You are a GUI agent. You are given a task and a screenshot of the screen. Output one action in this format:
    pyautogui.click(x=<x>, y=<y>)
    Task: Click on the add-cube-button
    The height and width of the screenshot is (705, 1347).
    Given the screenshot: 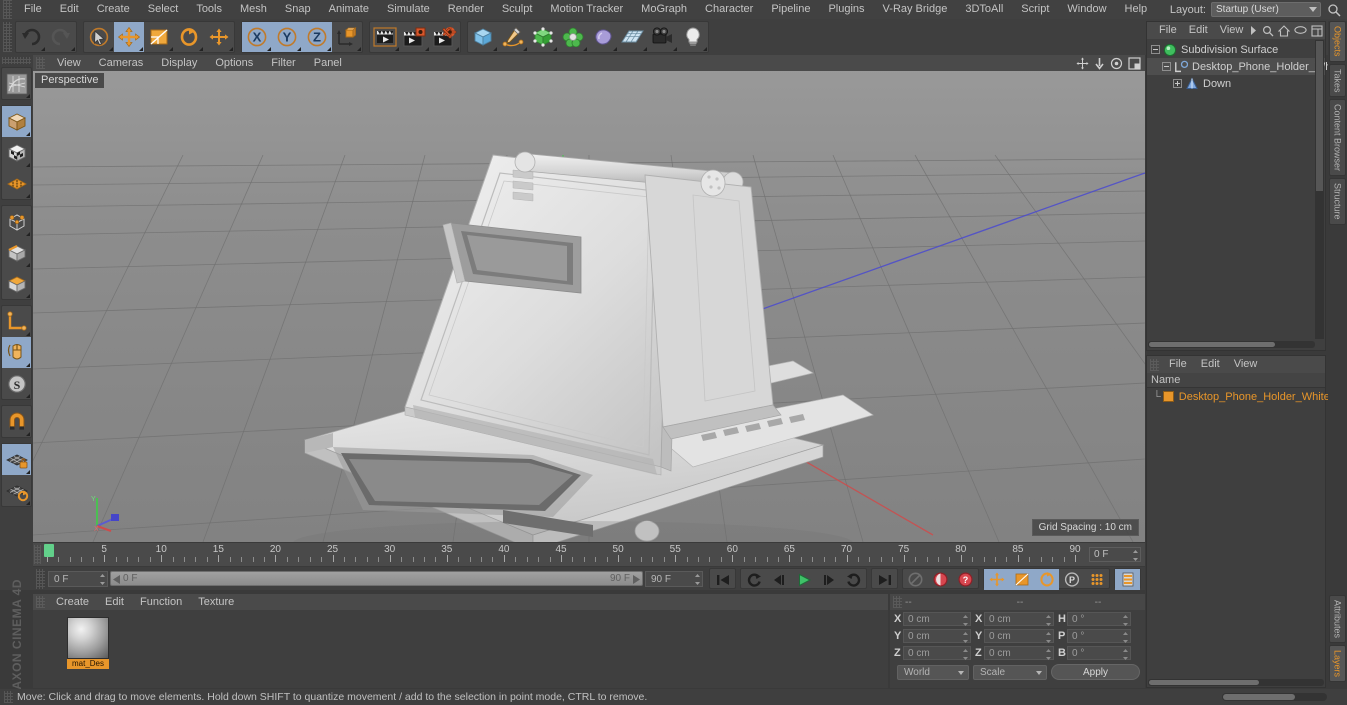 What is the action you would take?
    pyautogui.click(x=483, y=37)
    